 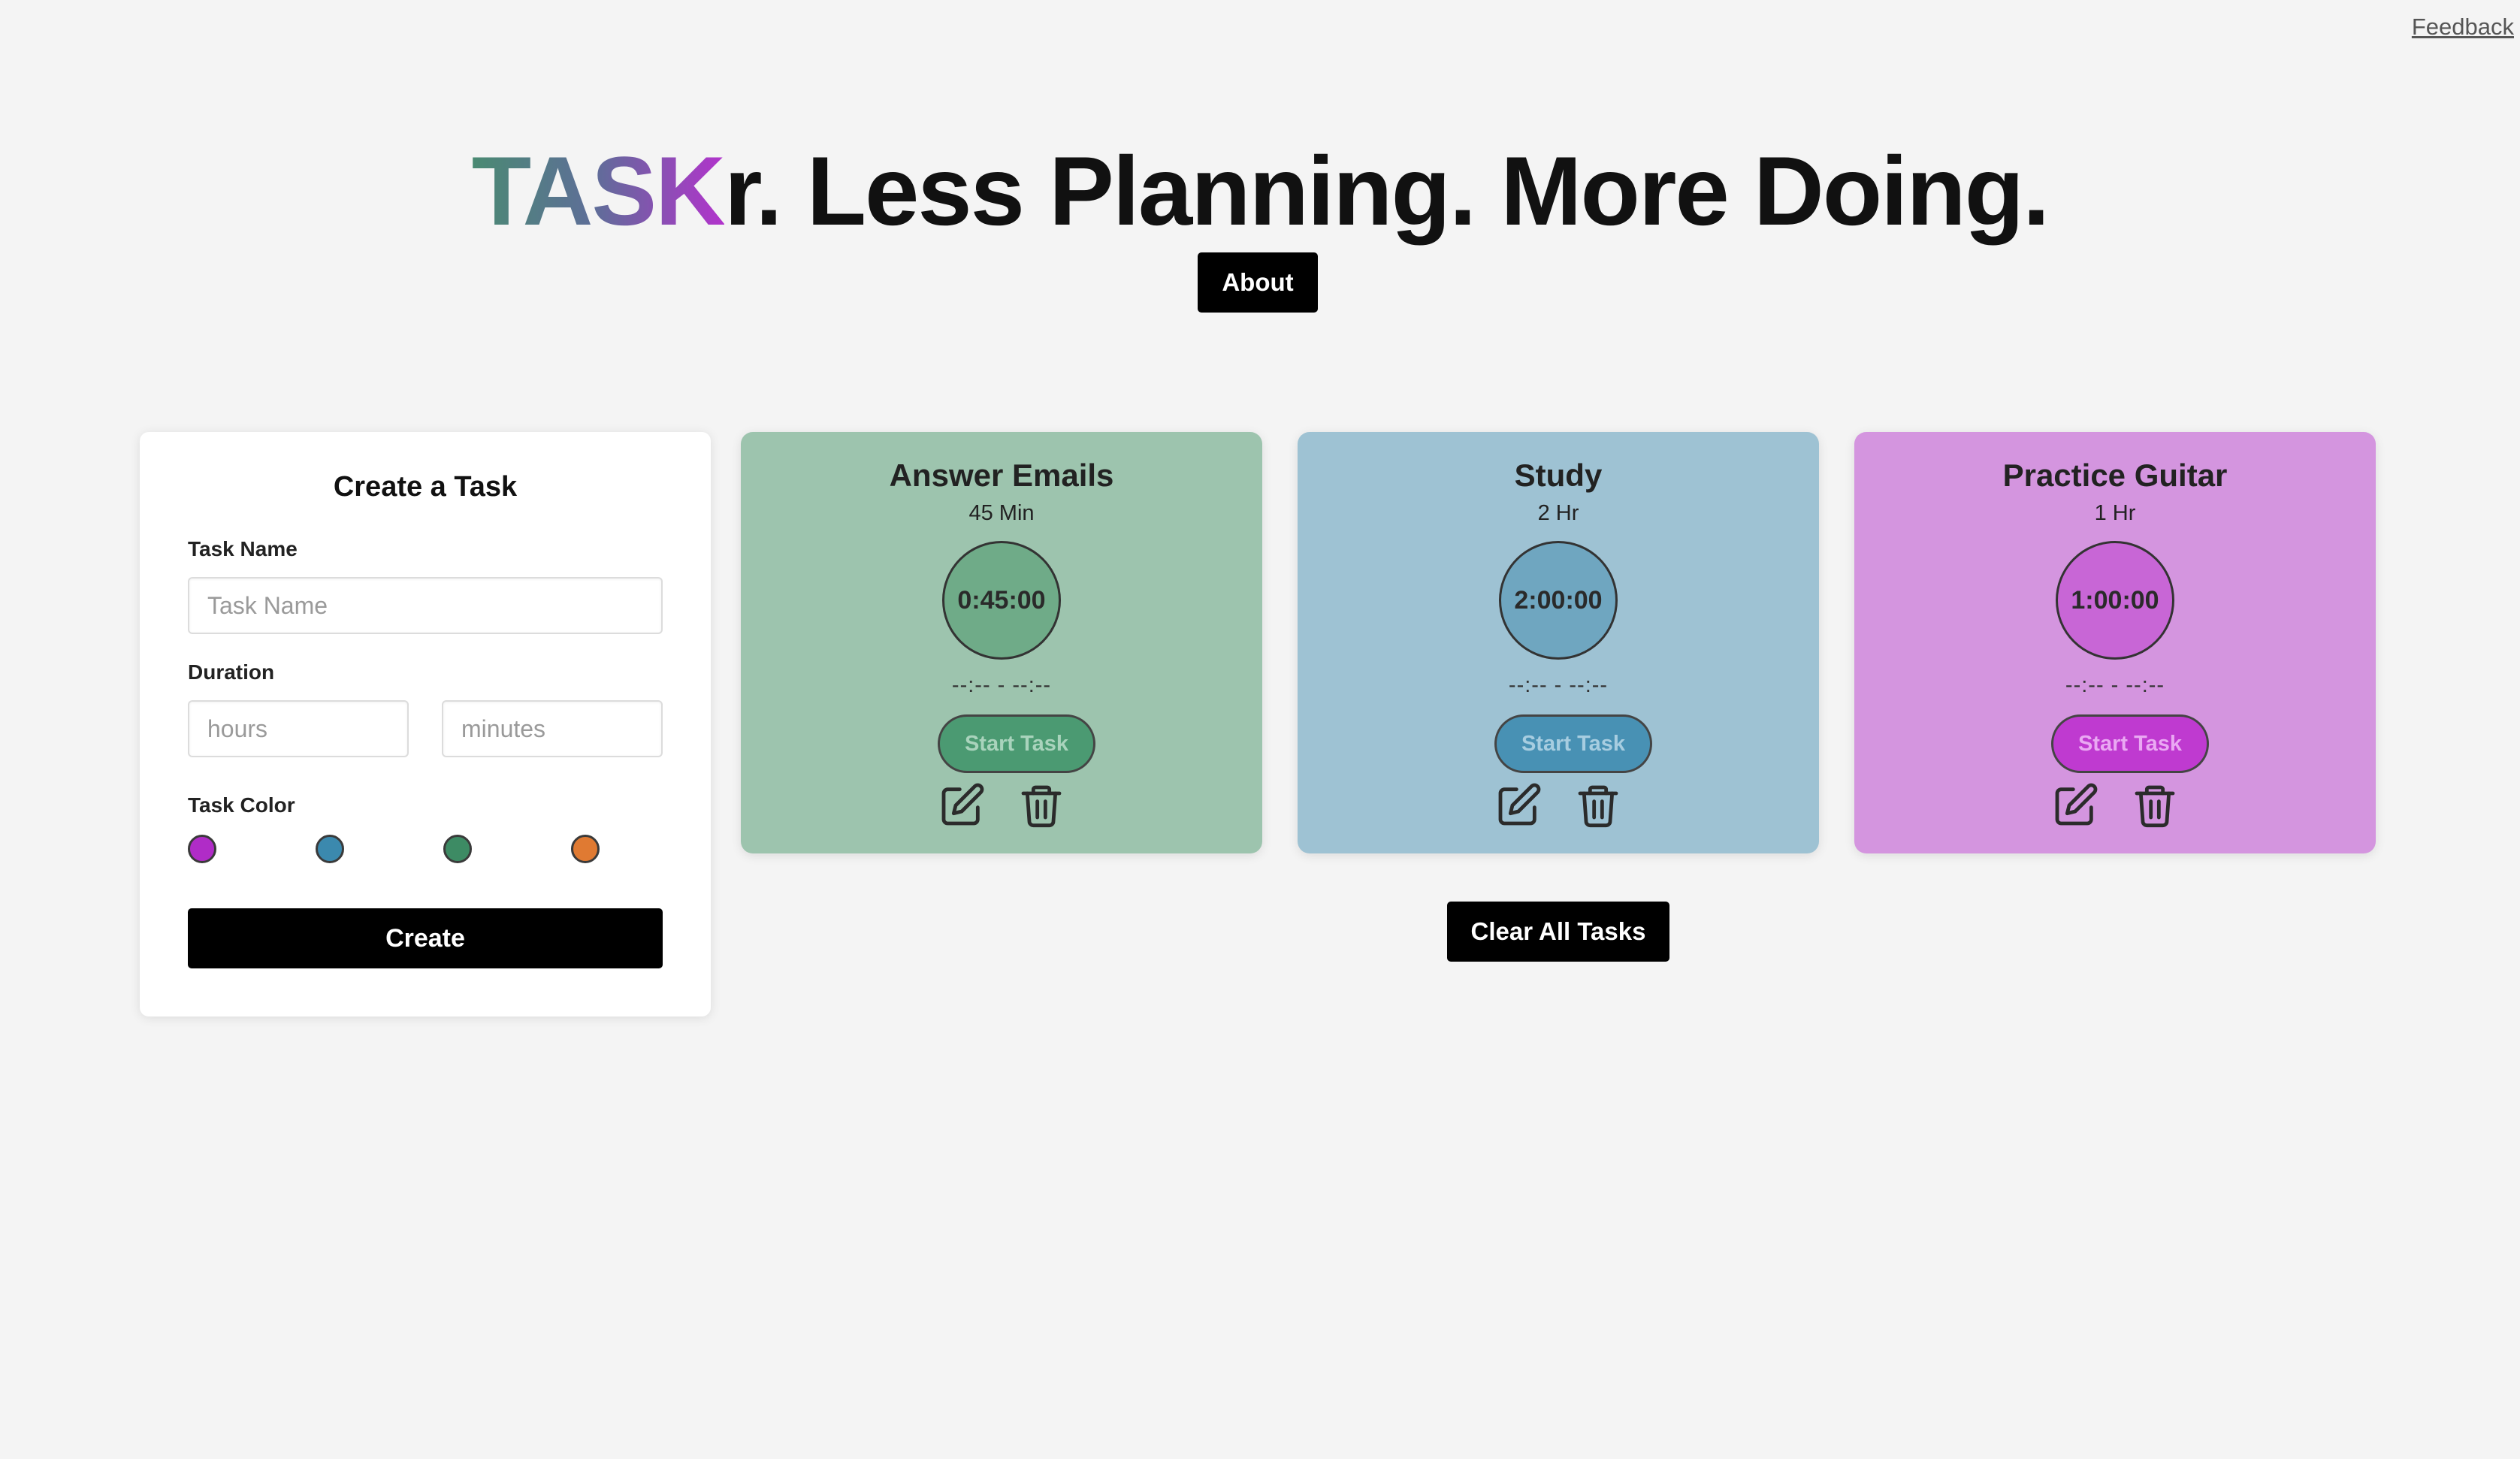 I want to click on color-swatch-green, so click(x=457, y=849).